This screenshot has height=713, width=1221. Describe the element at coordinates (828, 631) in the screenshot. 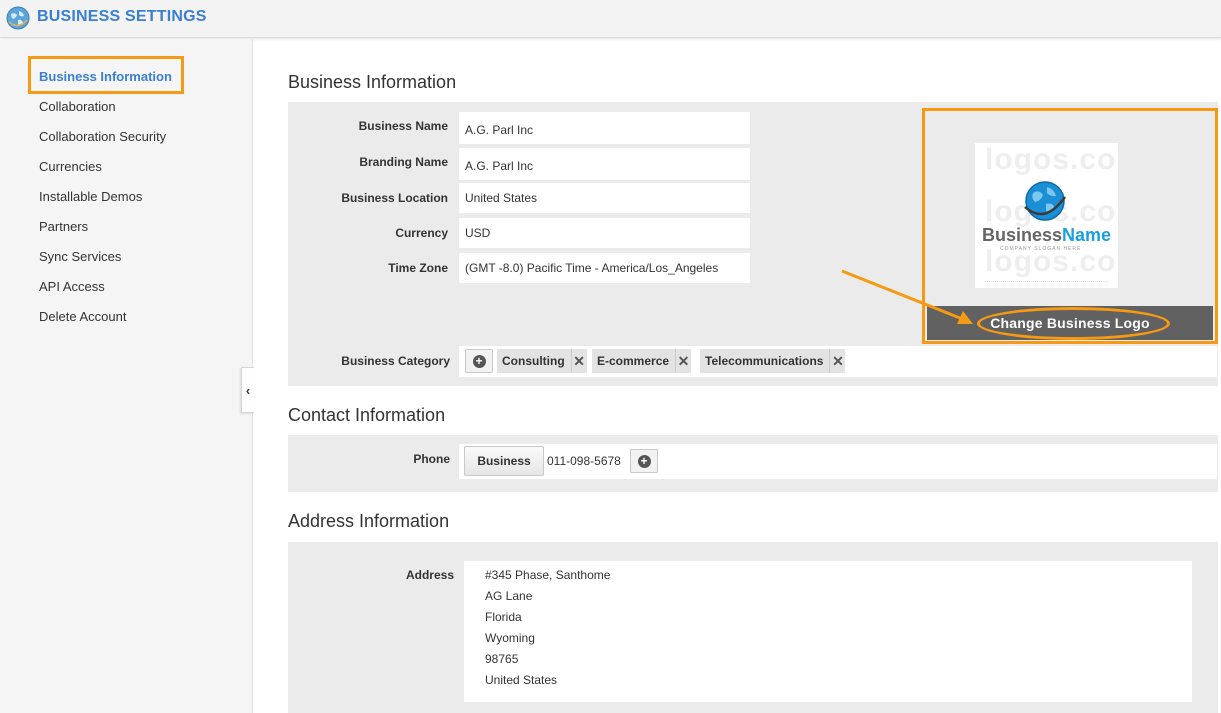

I see `address-field` at that location.